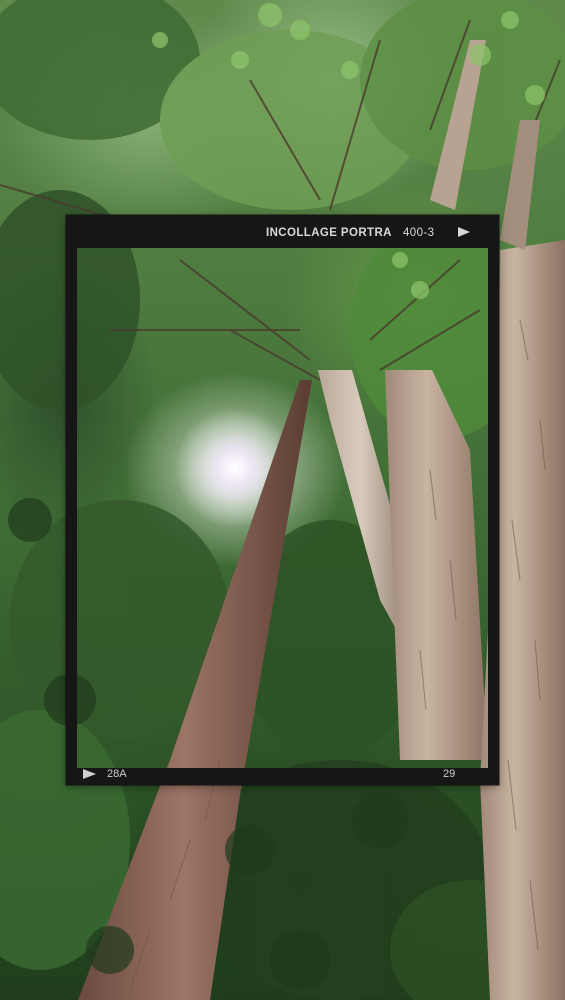 The height and width of the screenshot is (1000, 565). I want to click on frame-number-left: 28A, so click(117, 774).